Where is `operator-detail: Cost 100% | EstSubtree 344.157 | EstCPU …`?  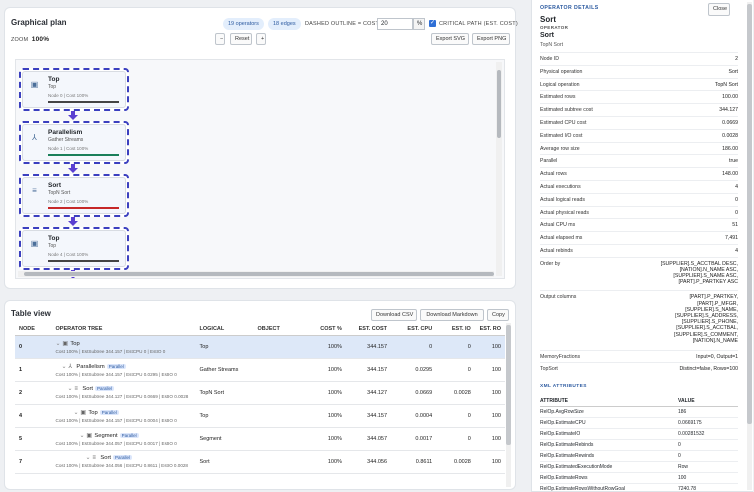
operator-detail: Cost 100% | EstSubtree 344.157 | EstCPU … is located at coordinates (116, 374).